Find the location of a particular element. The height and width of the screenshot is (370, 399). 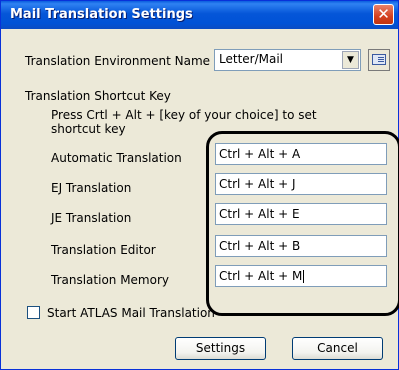

ej-translation-field: Ctrl + Alt + J is located at coordinates (301, 184).